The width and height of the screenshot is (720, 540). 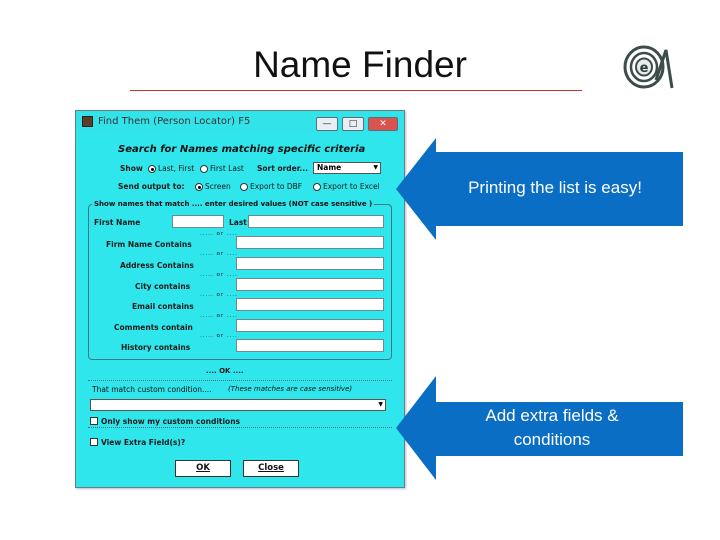 I want to click on send-output-label: Send output to:, so click(x=151, y=186).